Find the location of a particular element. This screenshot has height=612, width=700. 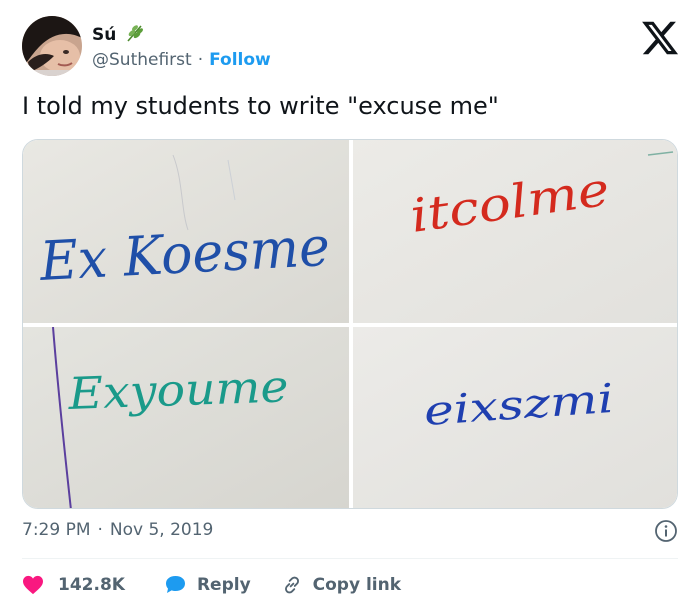

action-bar: 142.8K Reply Copy link is located at coordinates (211, 585).